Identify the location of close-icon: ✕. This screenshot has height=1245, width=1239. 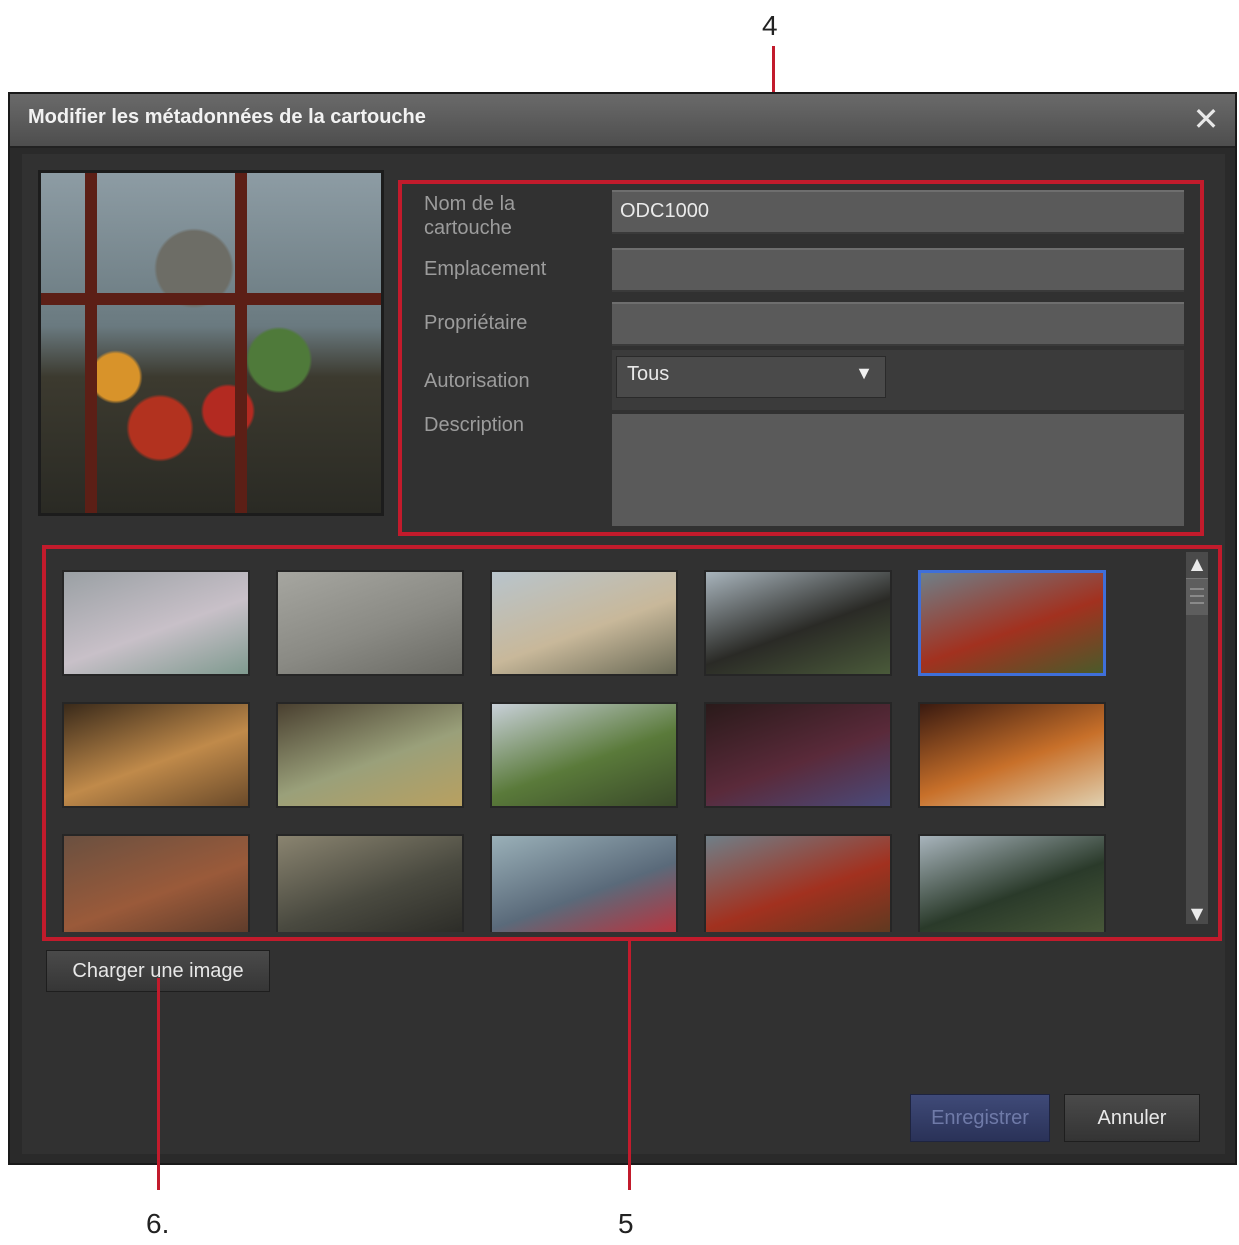
(1206, 119).